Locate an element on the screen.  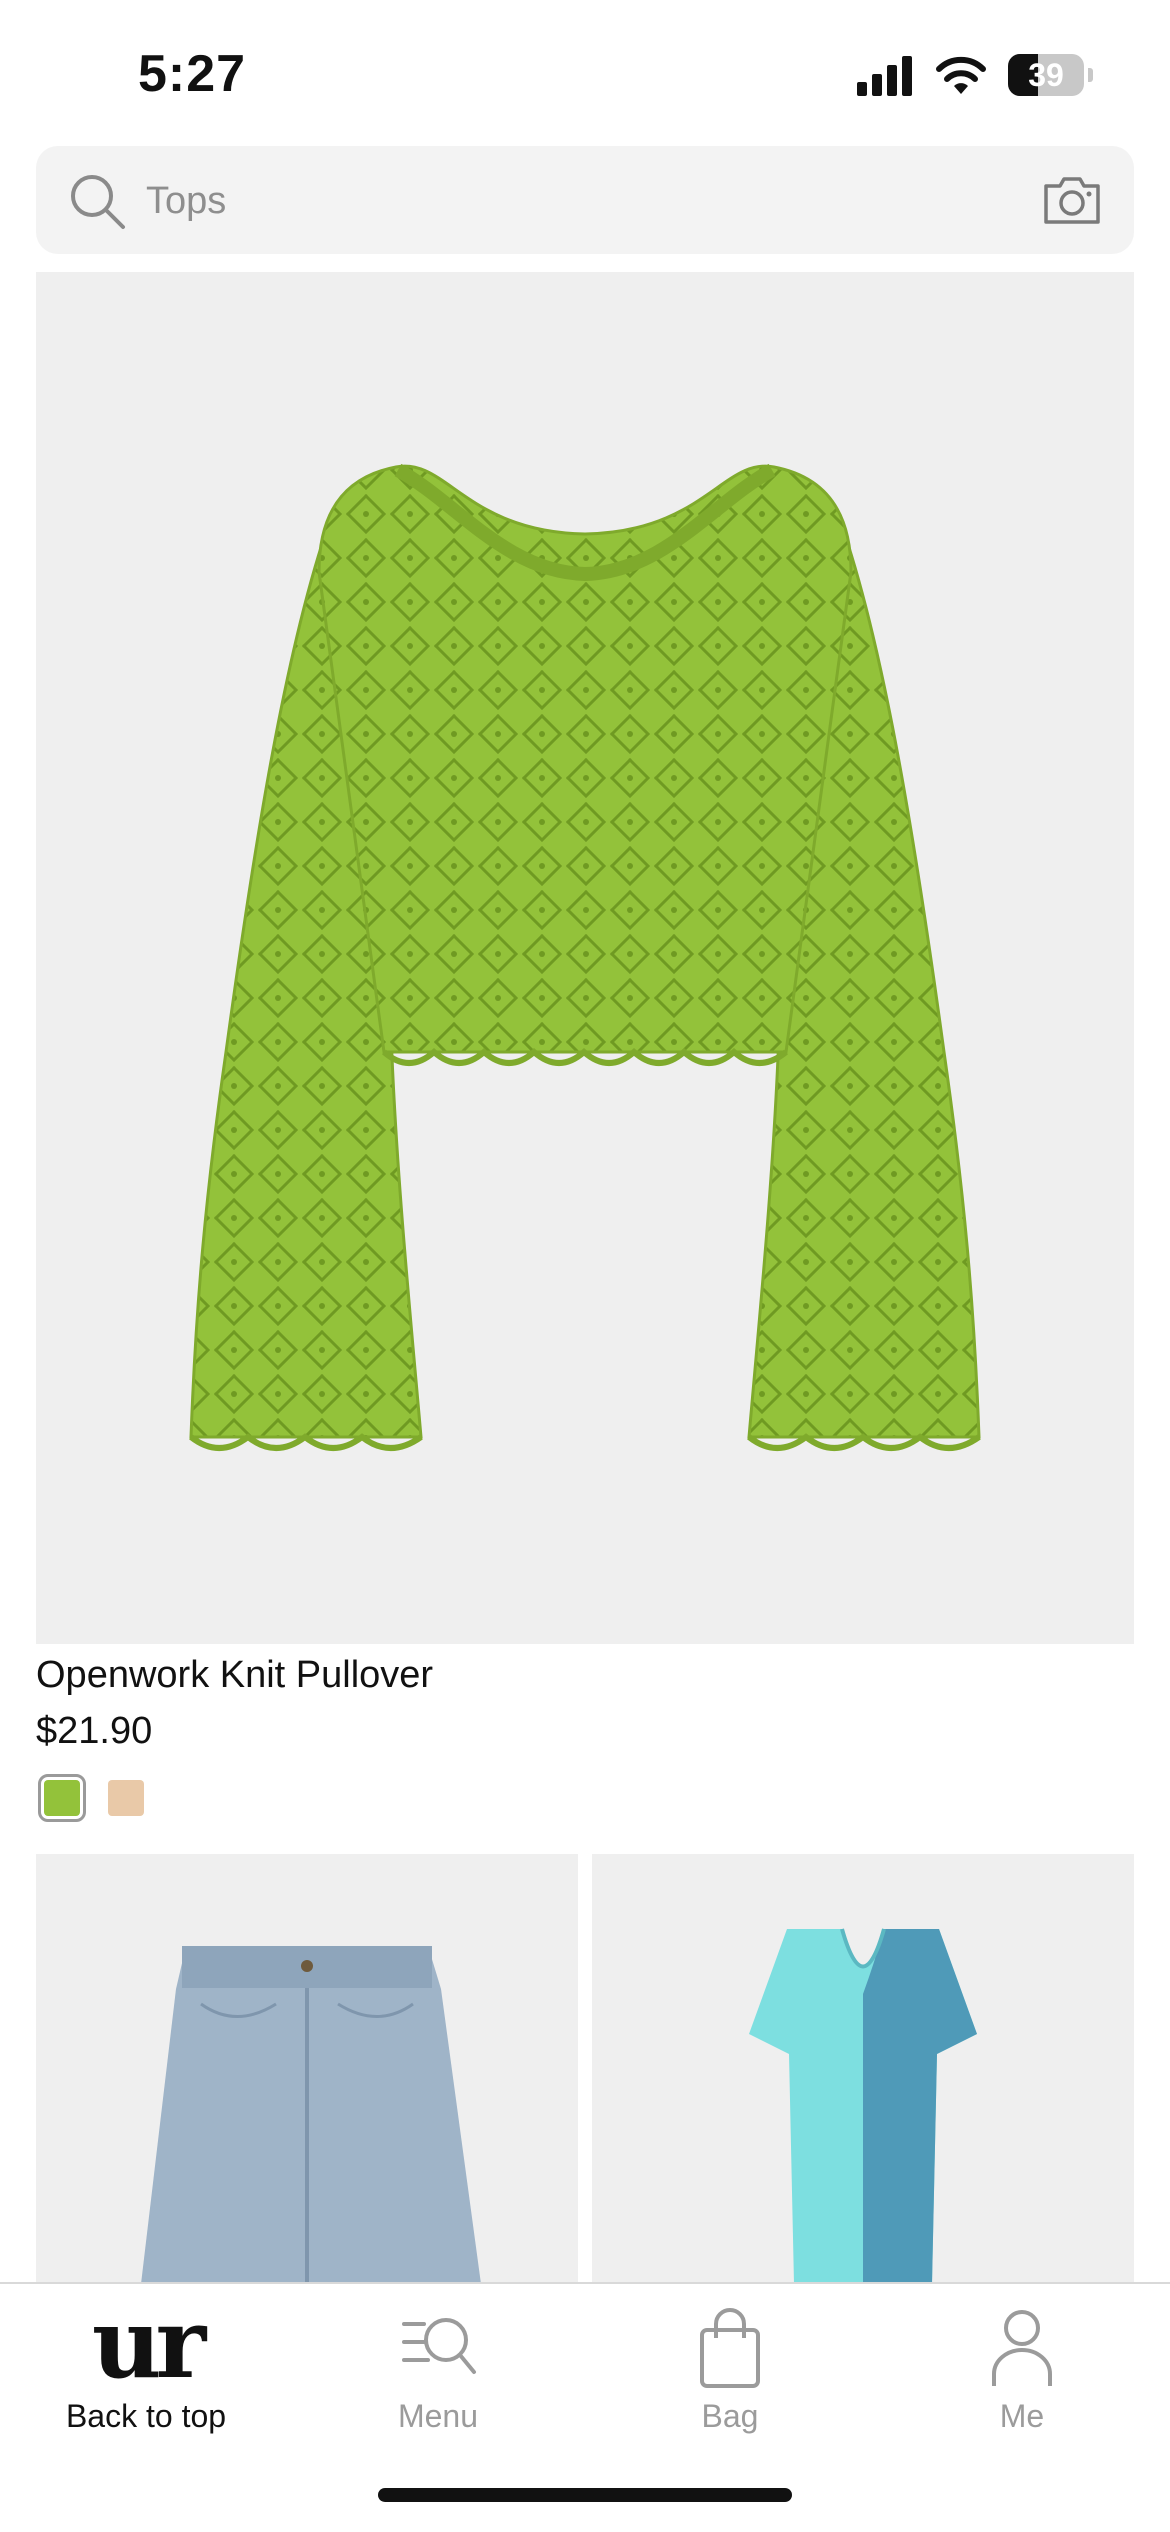
tab-label-me: Me is located at coordinates (1022, 2416).